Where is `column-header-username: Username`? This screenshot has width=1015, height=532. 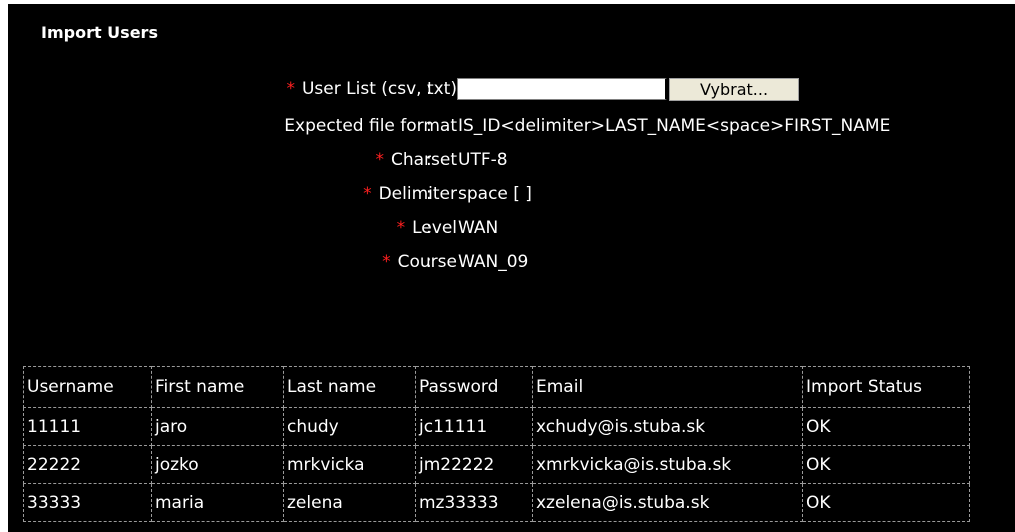
column-header-username: Username is located at coordinates (87, 387).